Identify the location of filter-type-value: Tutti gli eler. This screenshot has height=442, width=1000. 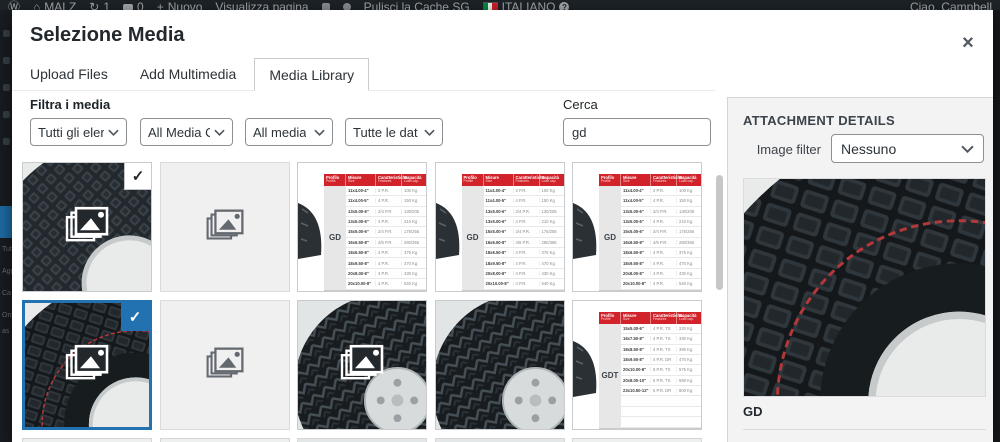
(71, 132).